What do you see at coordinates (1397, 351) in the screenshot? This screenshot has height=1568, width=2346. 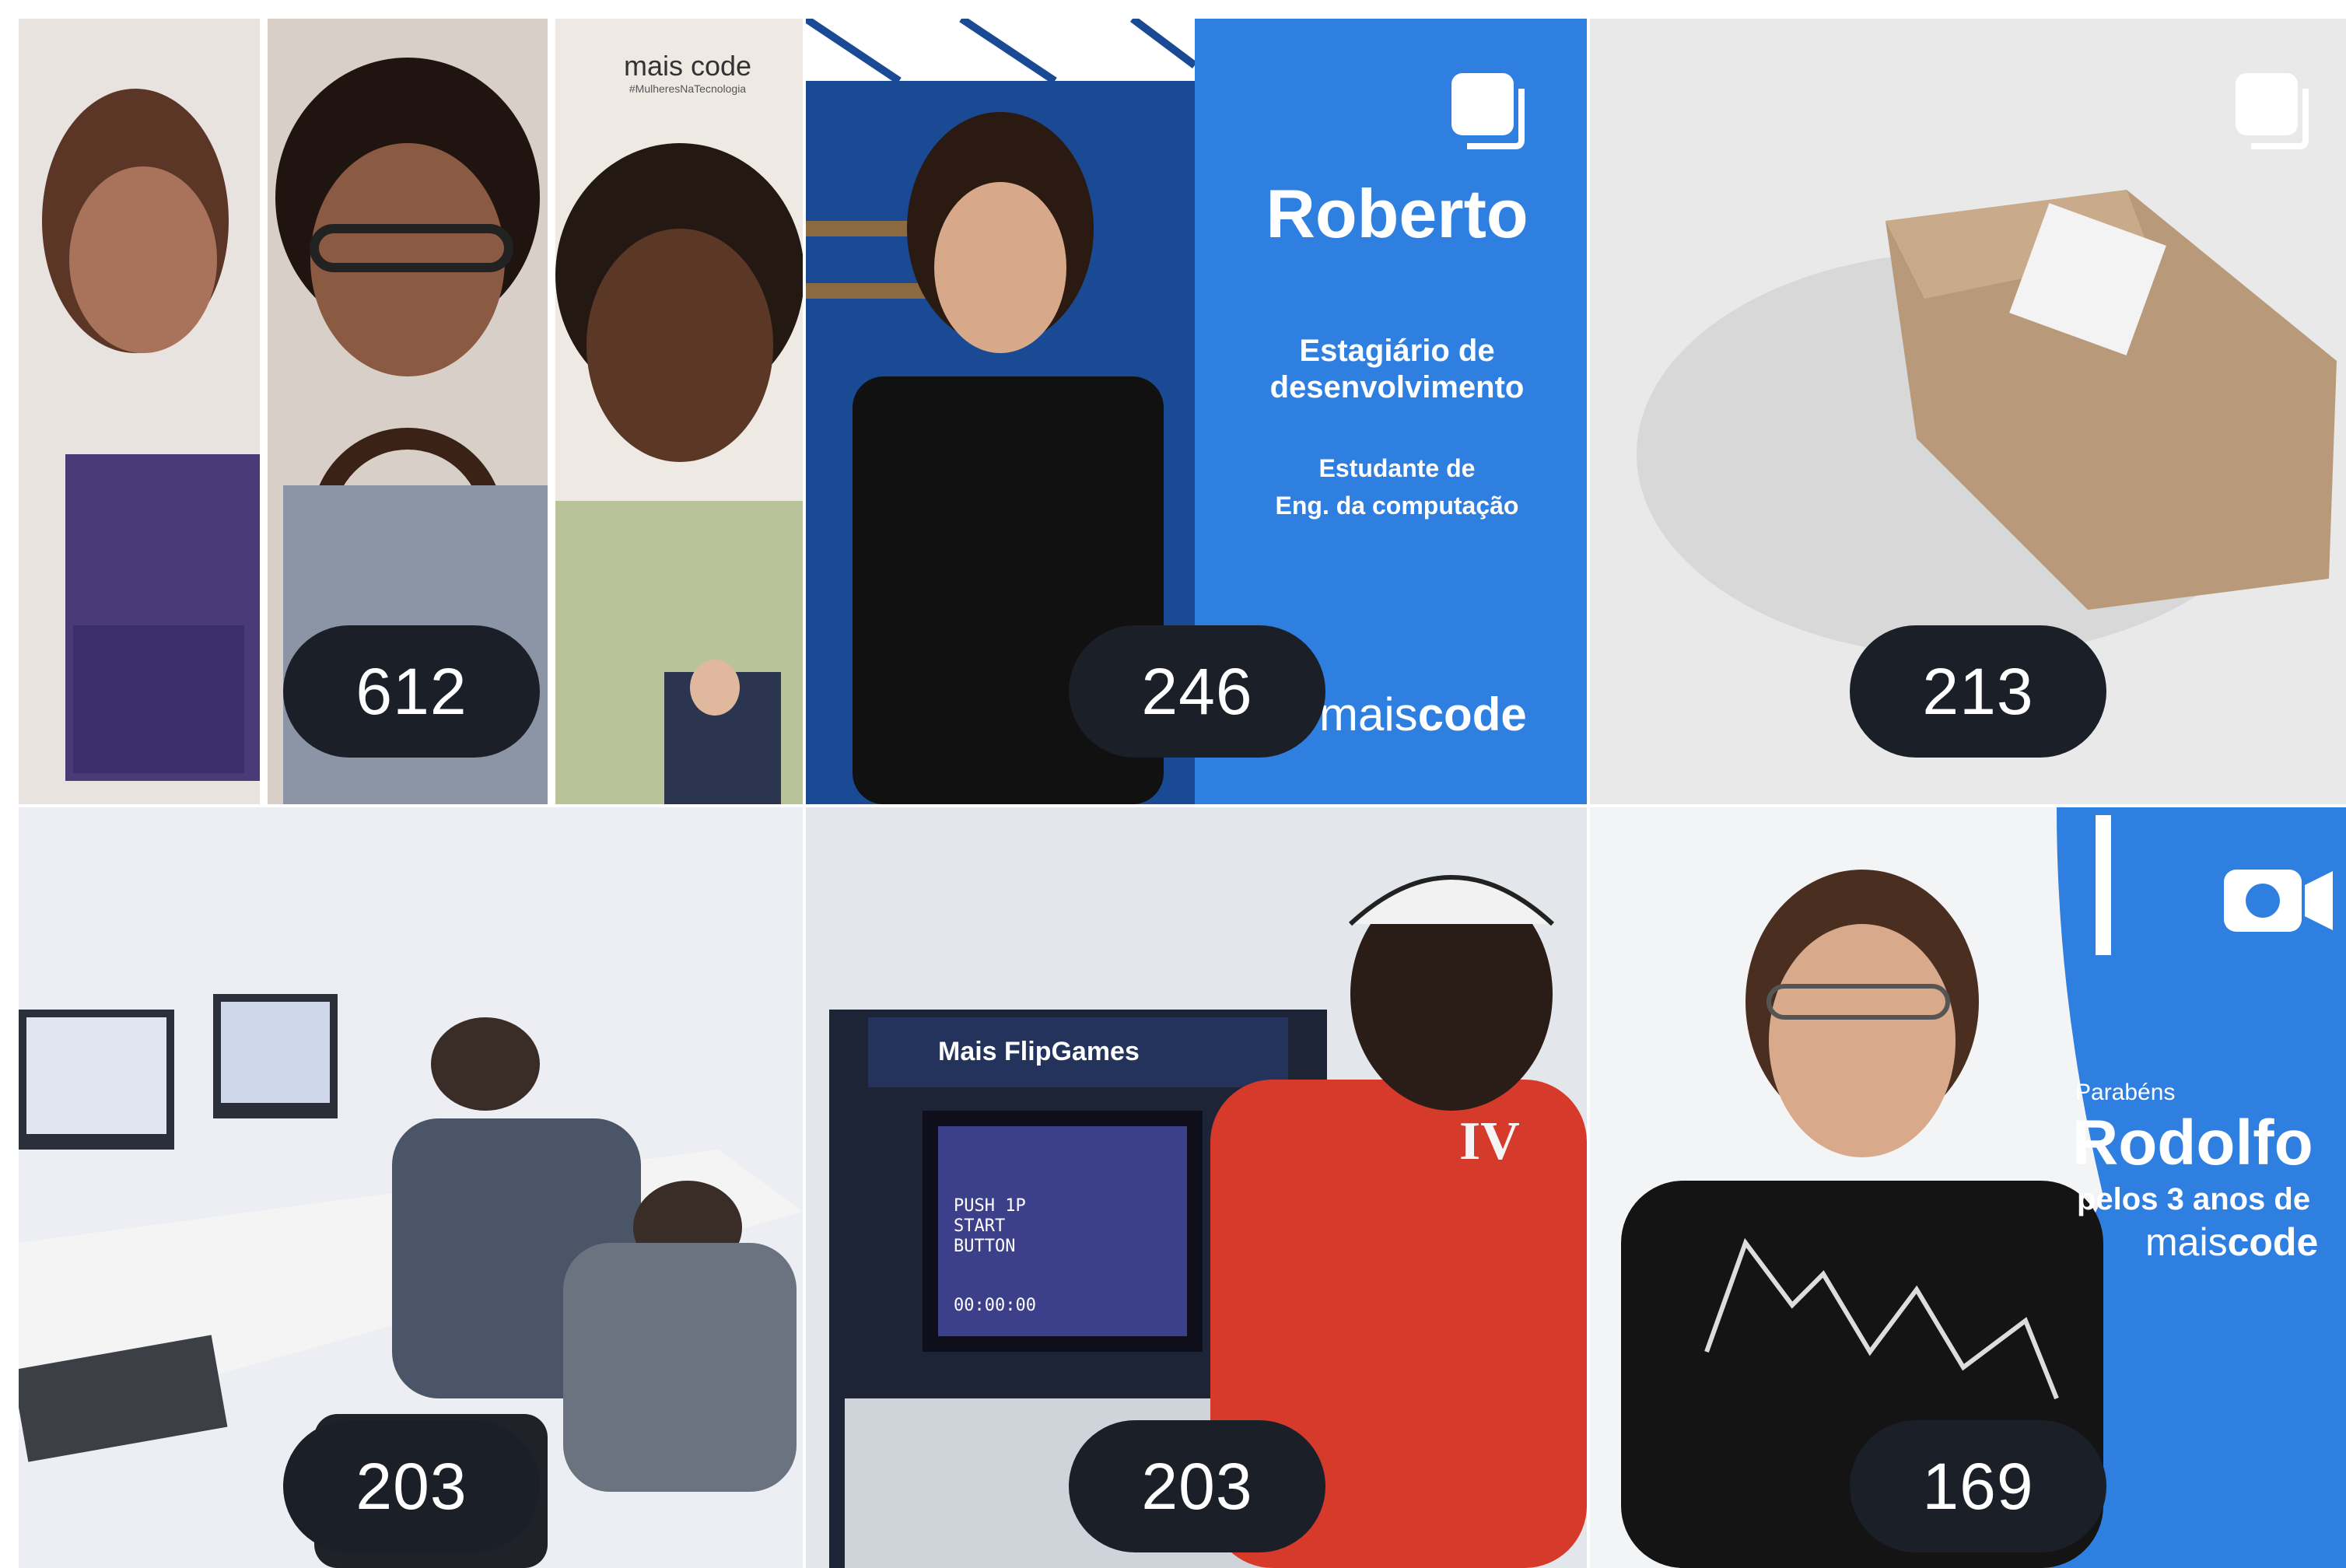 I see `role-line-1: Estagiário de` at bounding box center [1397, 351].